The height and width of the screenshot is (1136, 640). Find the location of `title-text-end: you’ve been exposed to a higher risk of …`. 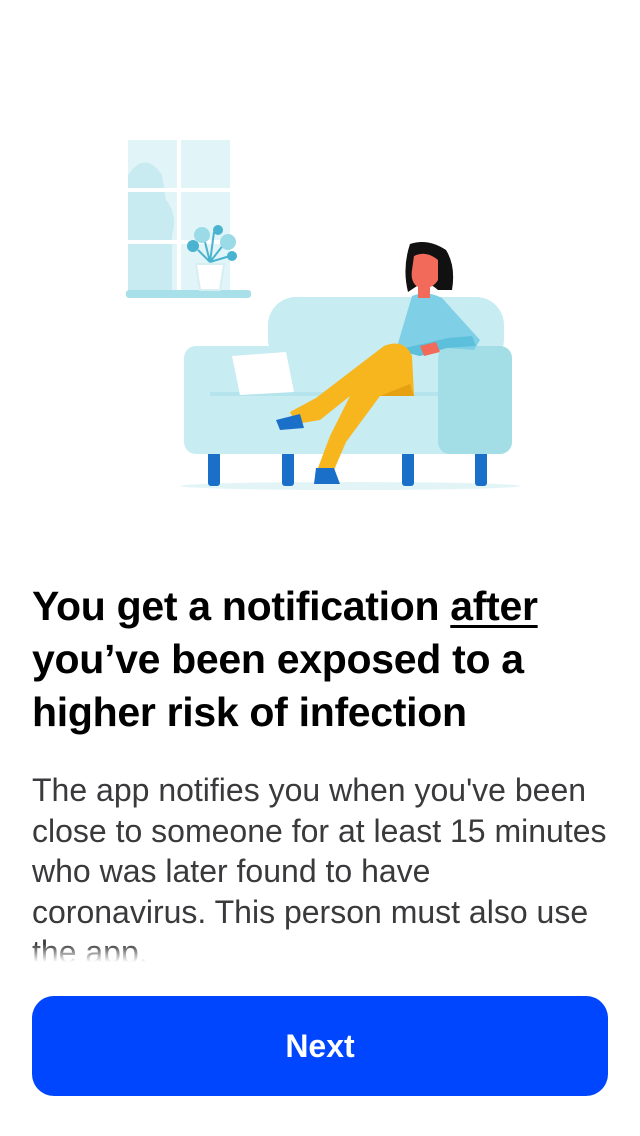

title-text-end: you’ve been exposed to a higher risk of … is located at coordinates (278, 685).